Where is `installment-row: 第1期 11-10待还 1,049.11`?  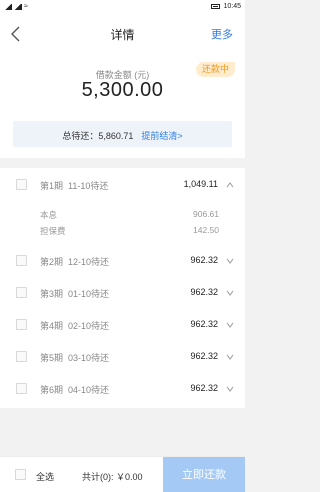
installment-row: 第1期 11-10待还 1,049.11 is located at coordinates (122, 184).